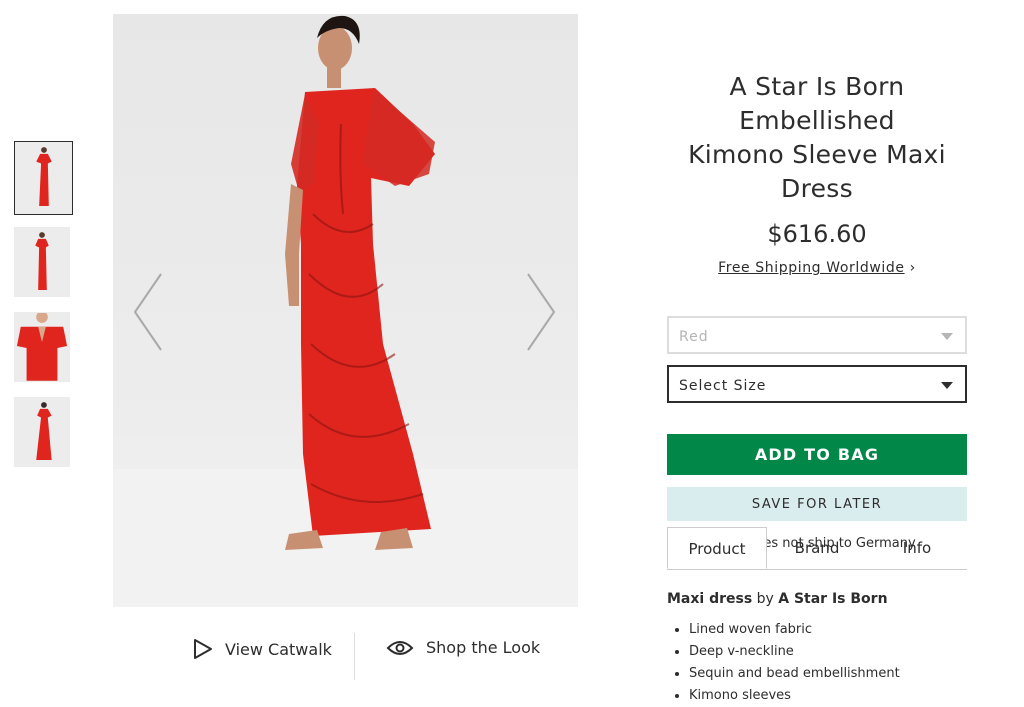  Describe the element at coordinates (203, 649) in the screenshot. I see `play-icon` at that location.